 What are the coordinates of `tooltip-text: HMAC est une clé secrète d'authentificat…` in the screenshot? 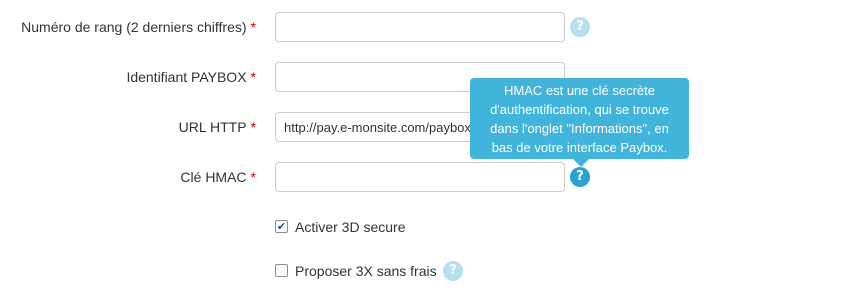 It's located at (579, 119).